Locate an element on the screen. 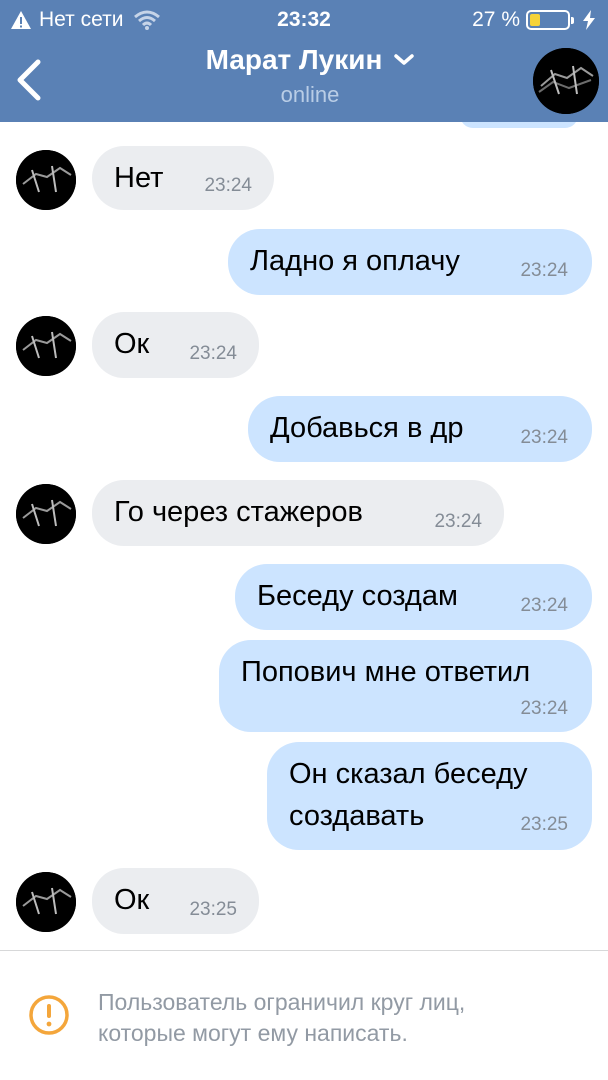 This screenshot has height=1080, width=608. message-bubble: Нет 23:24 is located at coordinates (183, 178).